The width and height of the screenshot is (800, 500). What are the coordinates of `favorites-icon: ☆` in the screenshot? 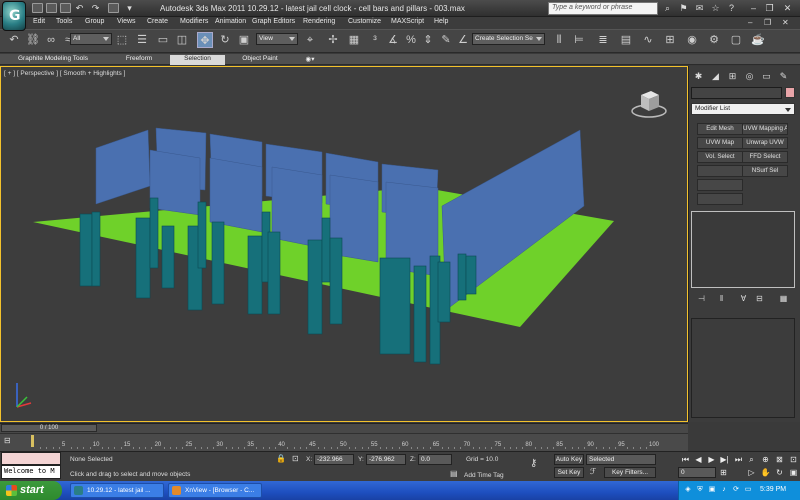 It's located at (715, 8).